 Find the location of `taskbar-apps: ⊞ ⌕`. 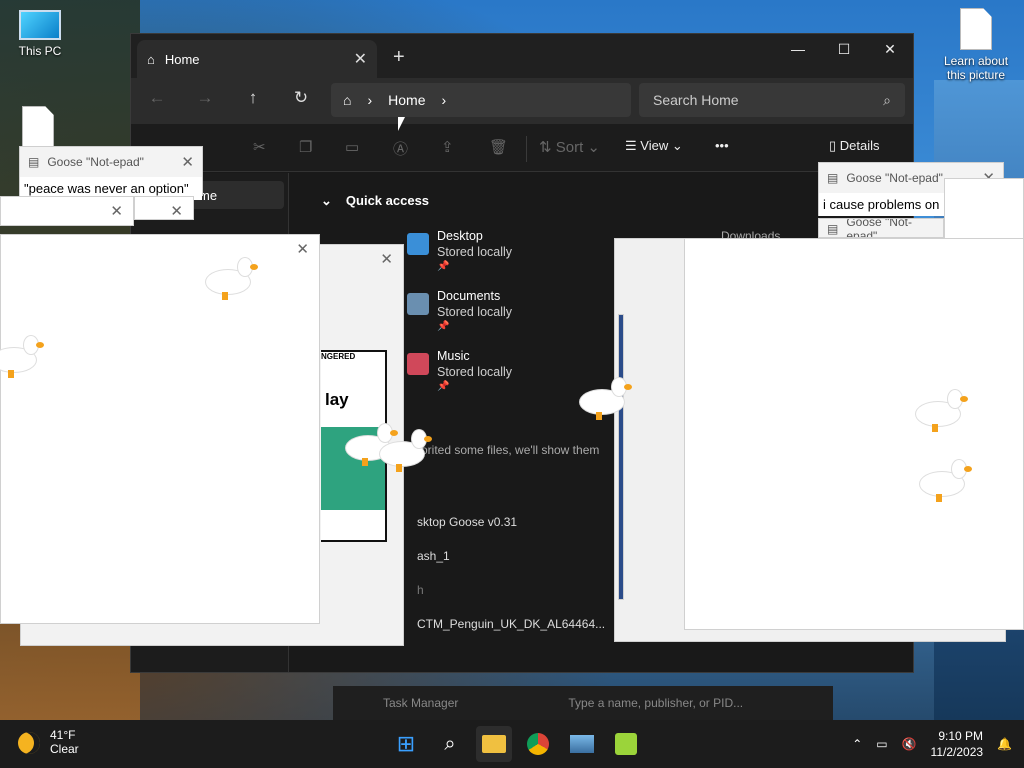

taskbar-apps: ⊞ ⌕ is located at coordinates (516, 744).